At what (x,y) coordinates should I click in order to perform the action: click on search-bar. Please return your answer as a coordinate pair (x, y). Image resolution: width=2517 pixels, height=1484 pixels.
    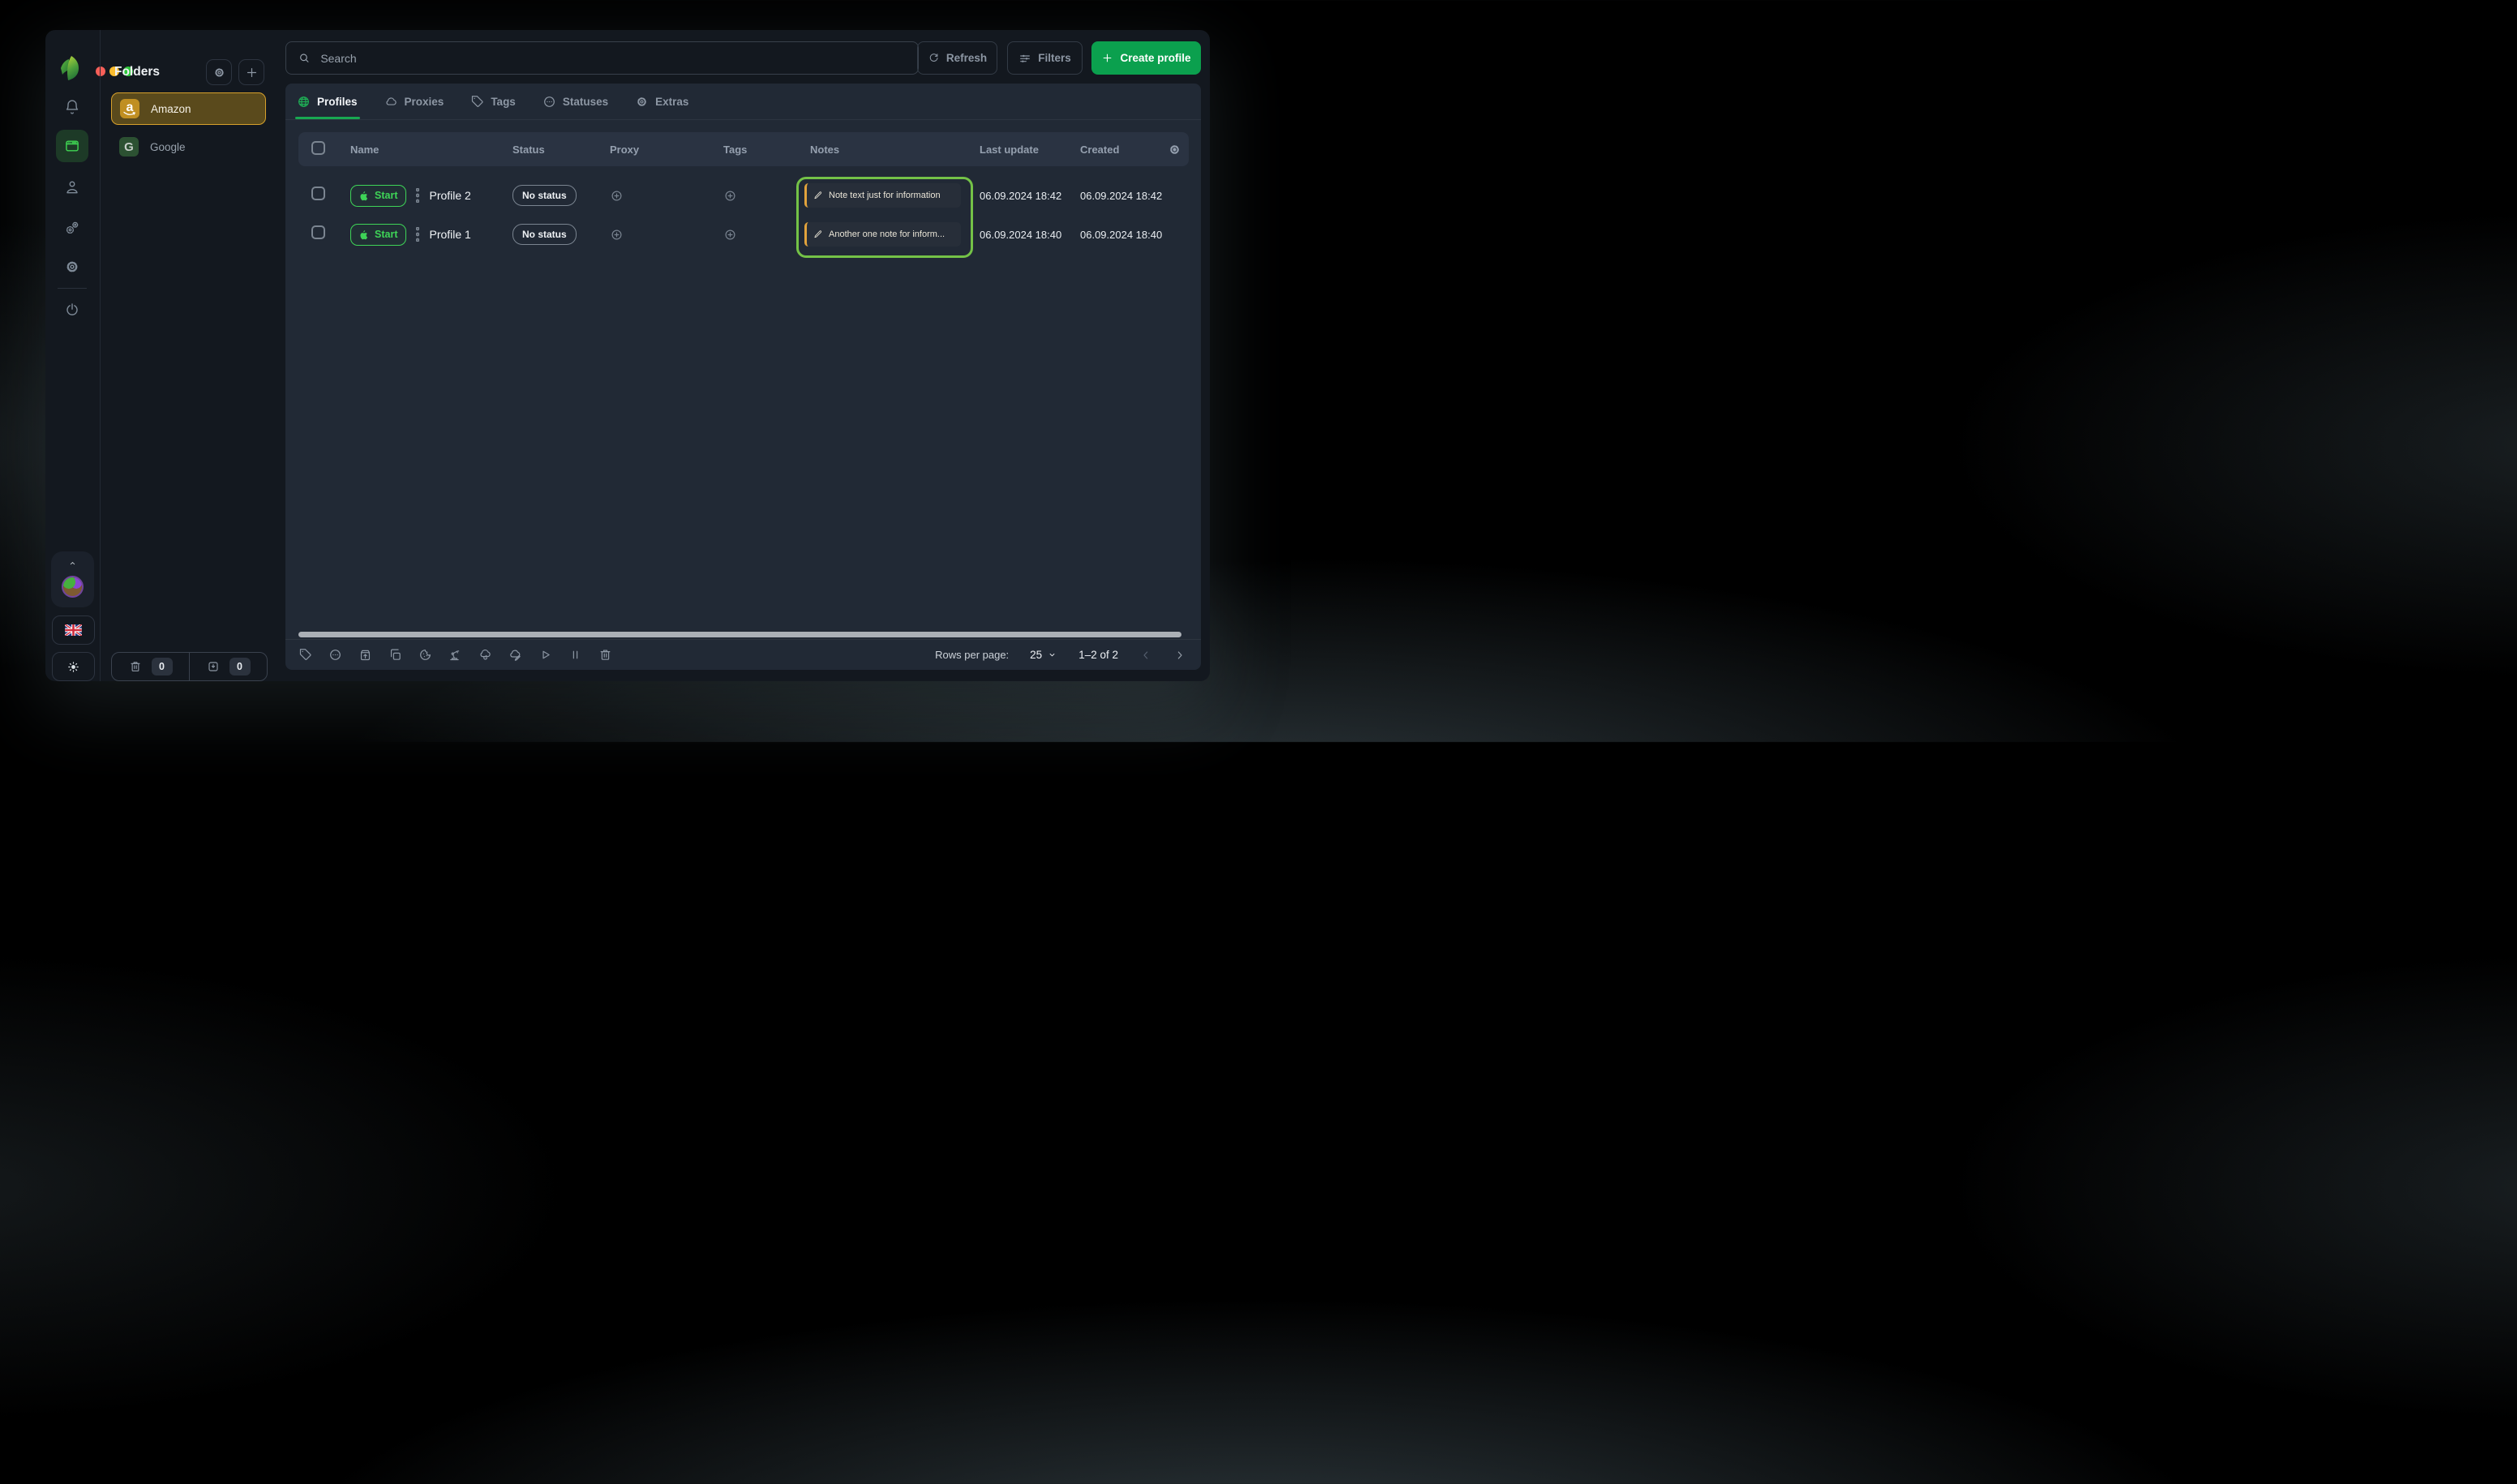
    Looking at the image, I should click on (602, 58).